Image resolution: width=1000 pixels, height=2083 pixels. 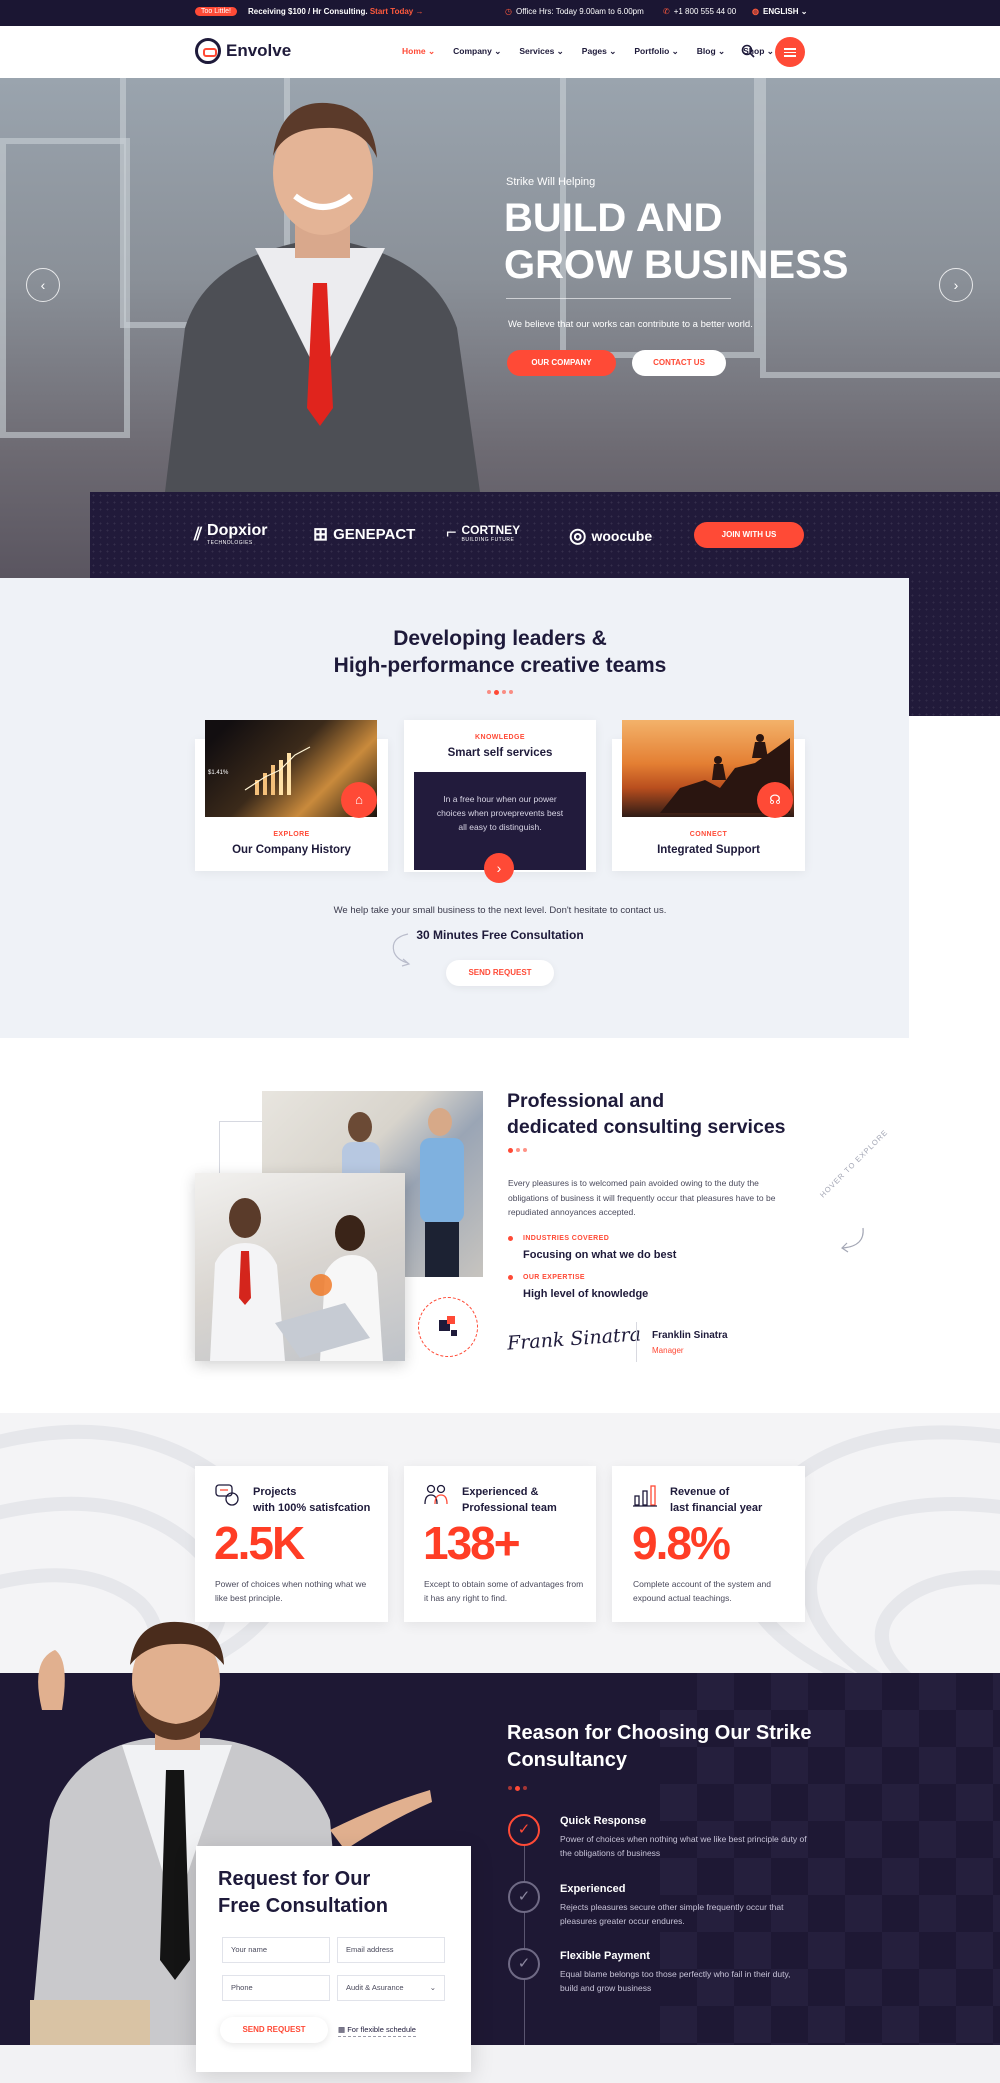 I want to click on contact-us-button: CONTACT US, so click(x=679, y=363).